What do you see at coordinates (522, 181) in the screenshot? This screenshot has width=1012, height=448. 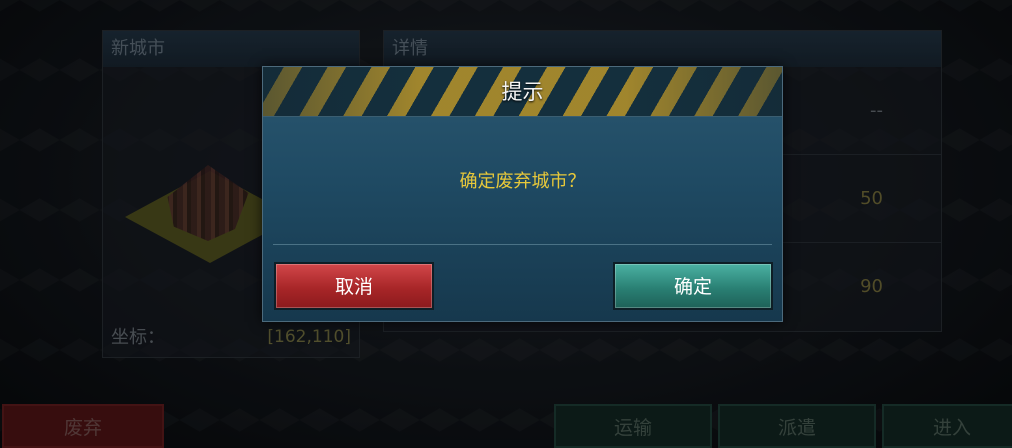 I see `dialog-message: 确定废弃城市？` at bounding box center [522, 181].